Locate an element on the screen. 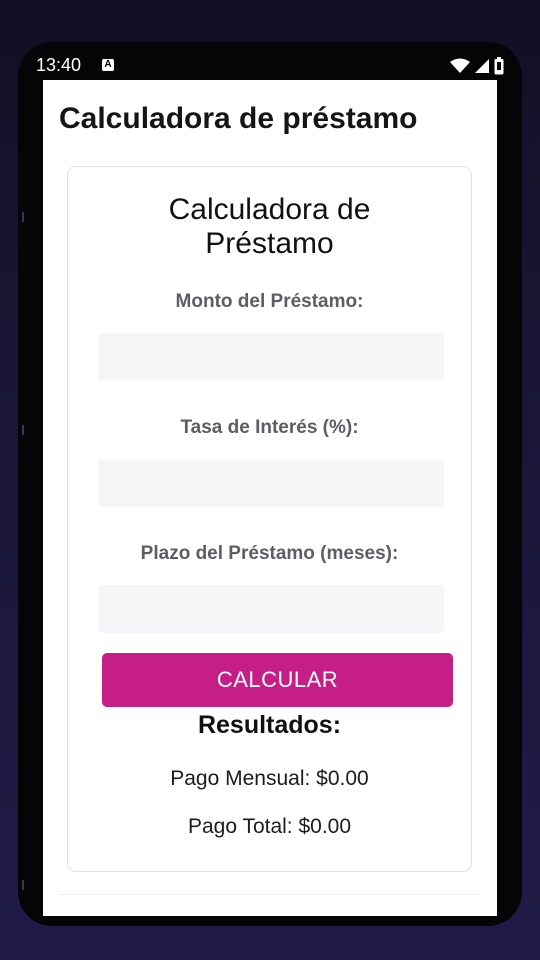 The image size is (540, 960). loan-amount-input is located at coordinates (271, 357).